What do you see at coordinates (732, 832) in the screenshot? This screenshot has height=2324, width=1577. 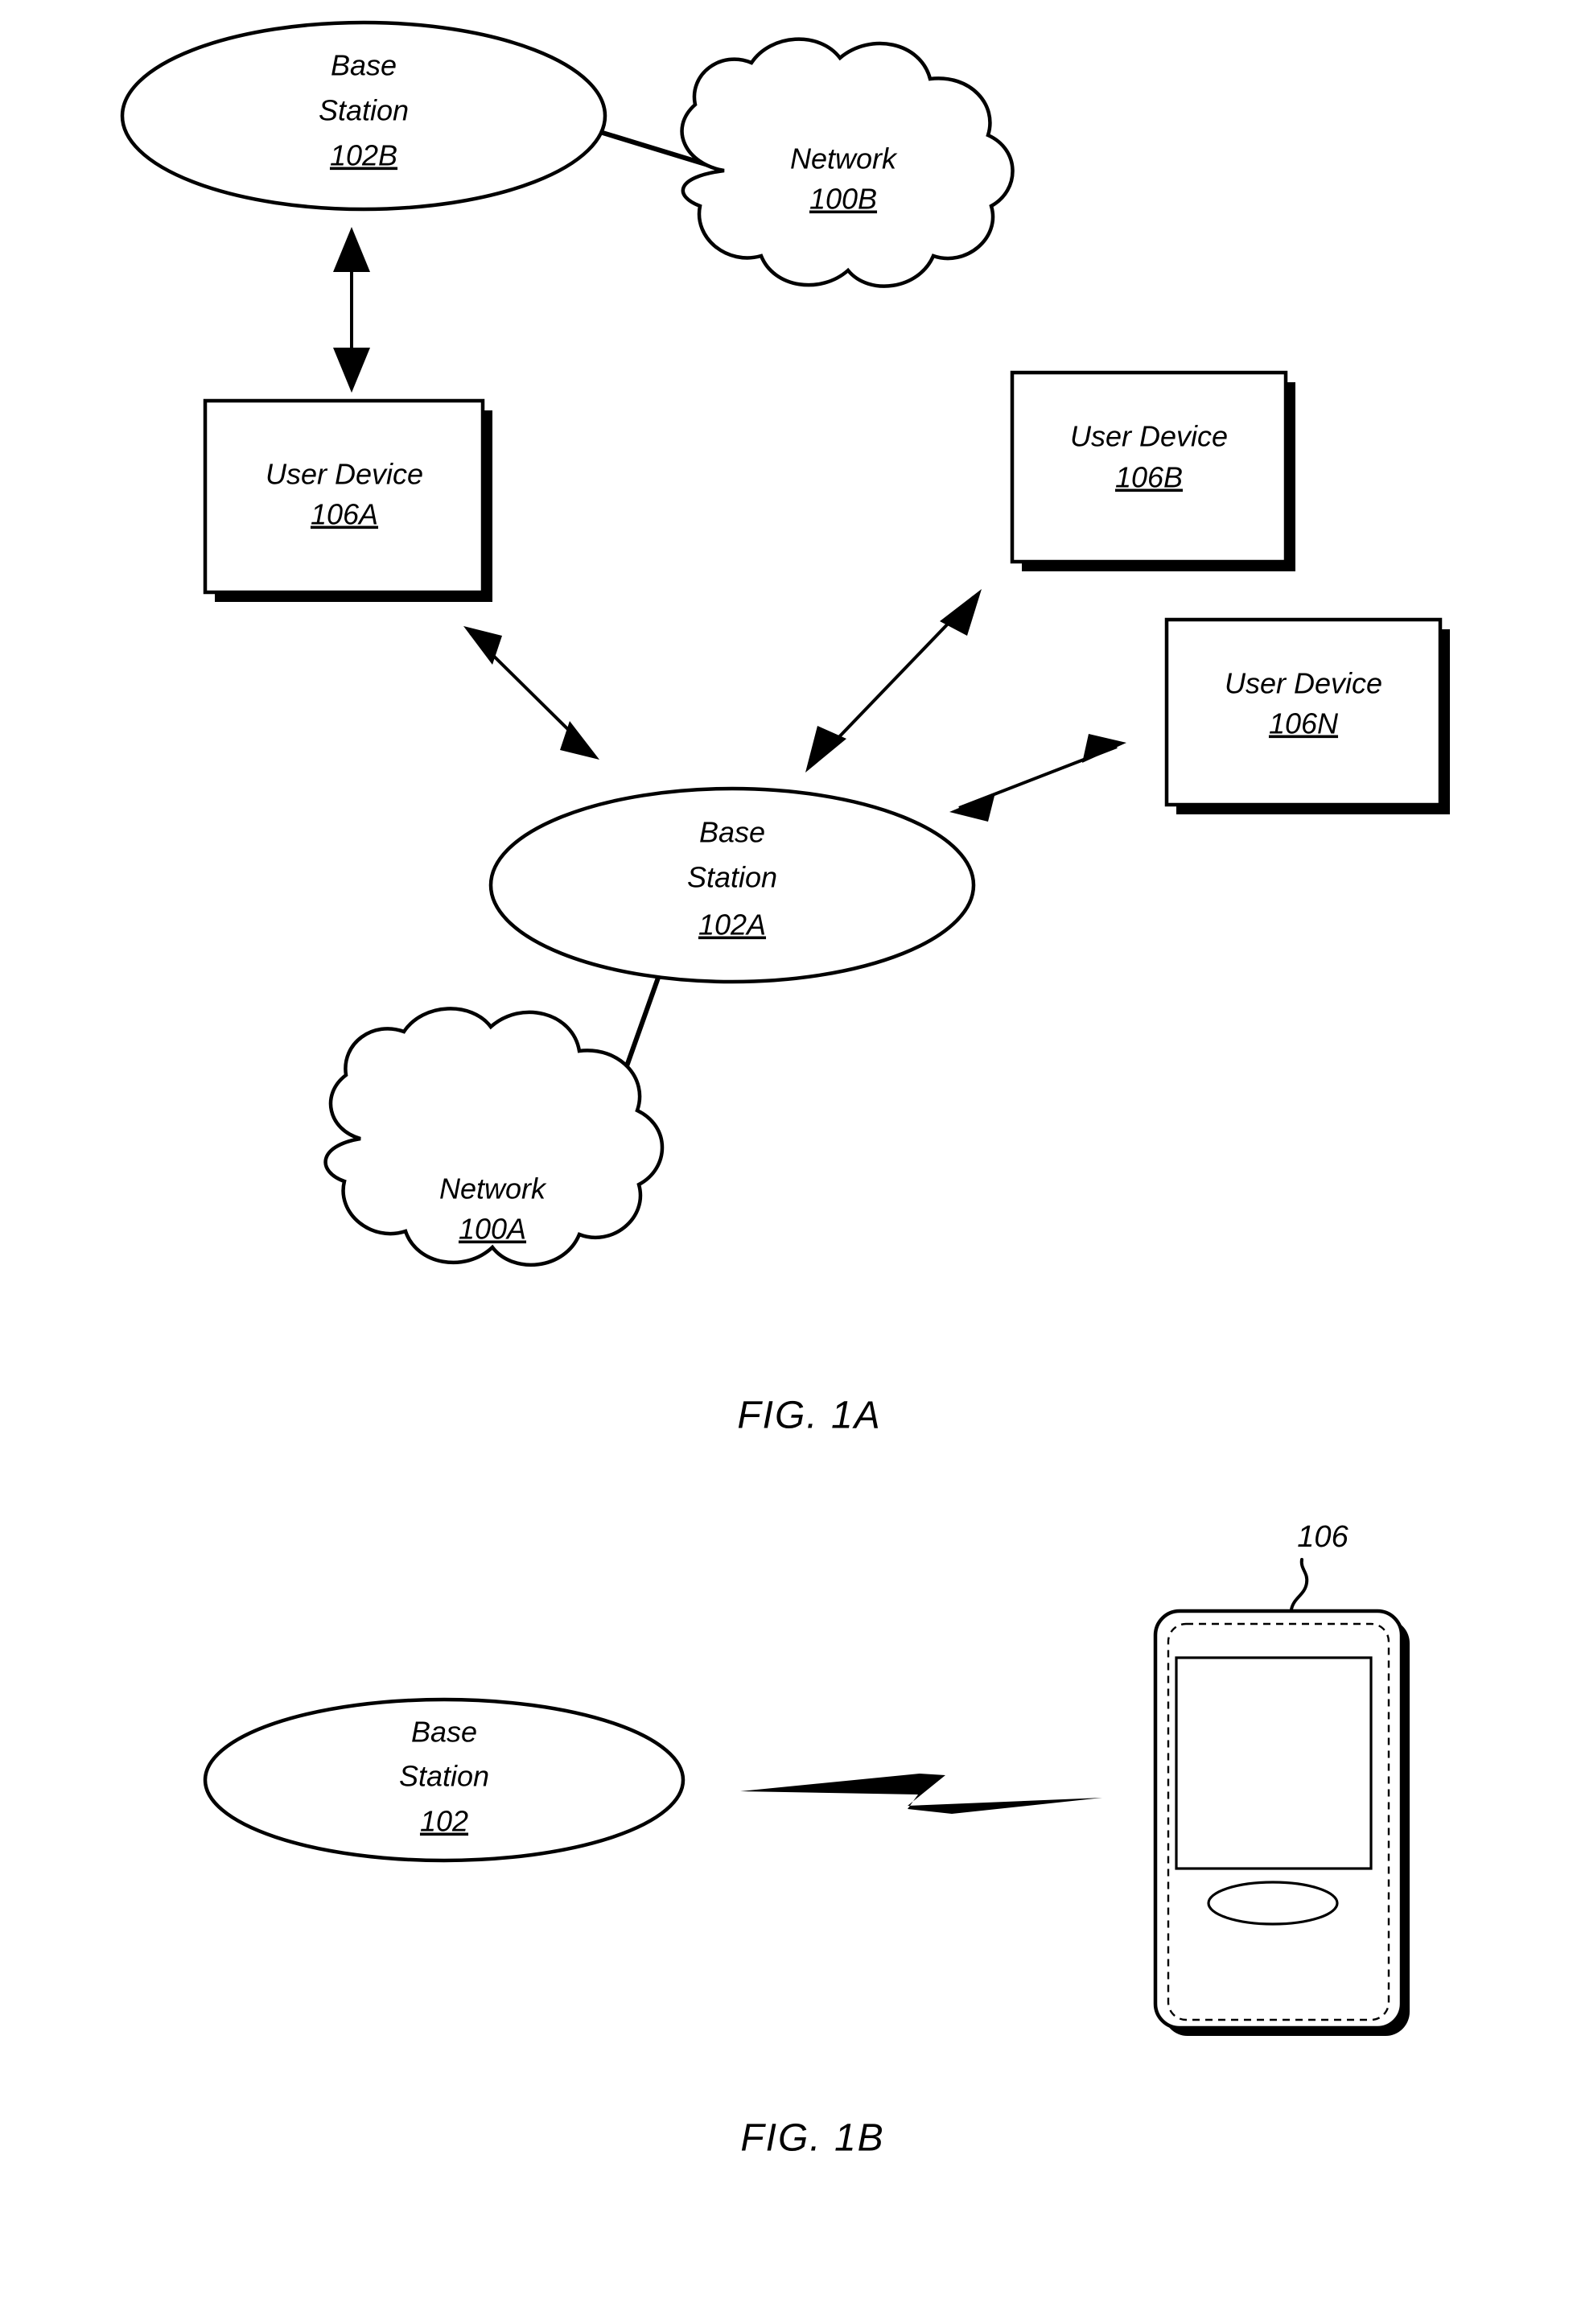 I see `base-station-102A-label-line1: Base` at bounding box center [732, 832].